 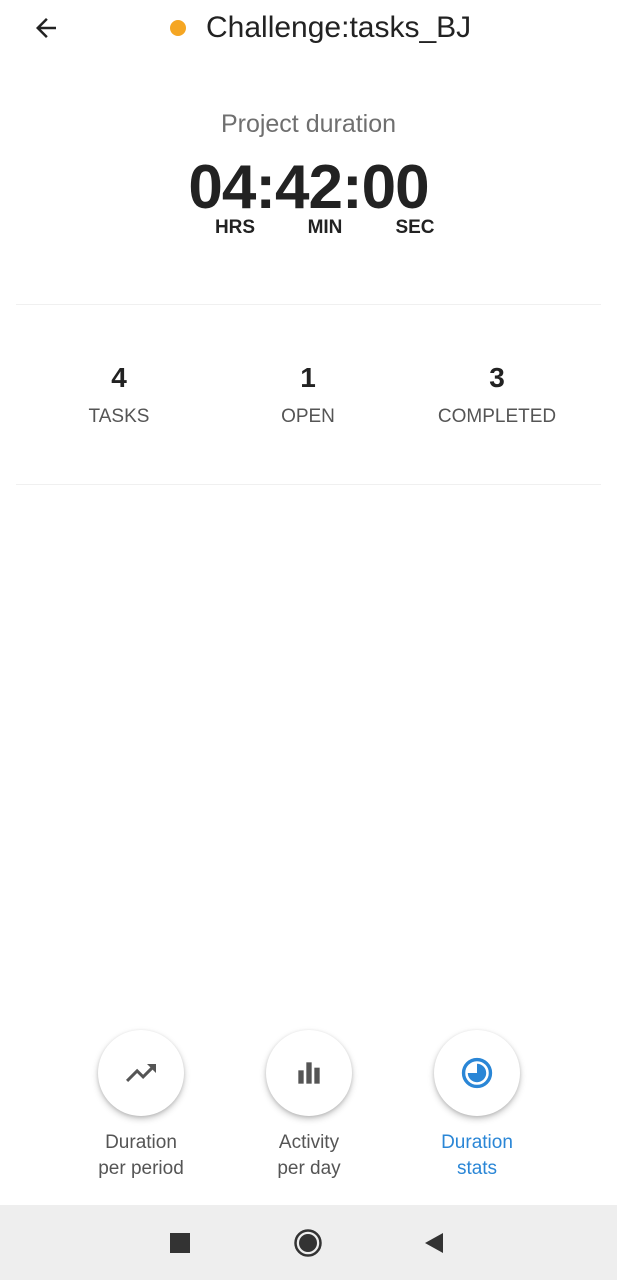 What do you see at coordinates (497, 394) in the screenshot?
I see `stat-completed: 3 COMPLETED` at bounding box center [497, 394].